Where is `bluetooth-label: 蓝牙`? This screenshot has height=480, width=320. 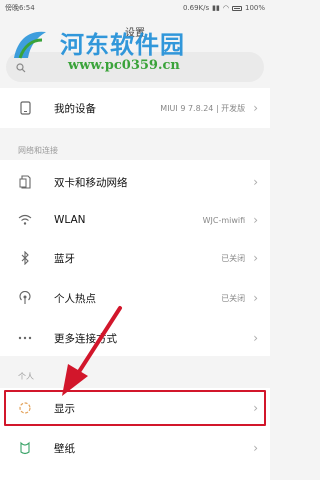
bluetooth-label: 蓝牙 is located at coordinates (64, 258).